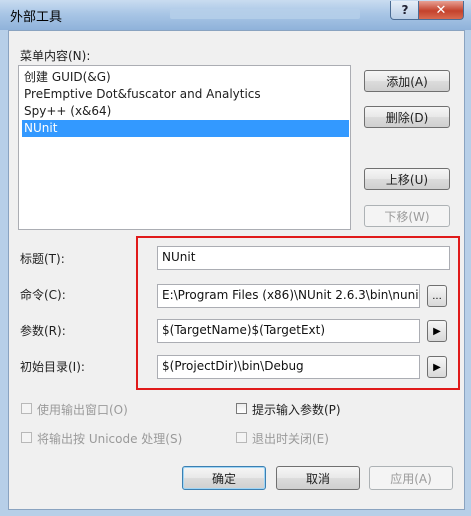 The image size is (471, 516). I want to click on cancel-button: 取消, so click(318, 478).